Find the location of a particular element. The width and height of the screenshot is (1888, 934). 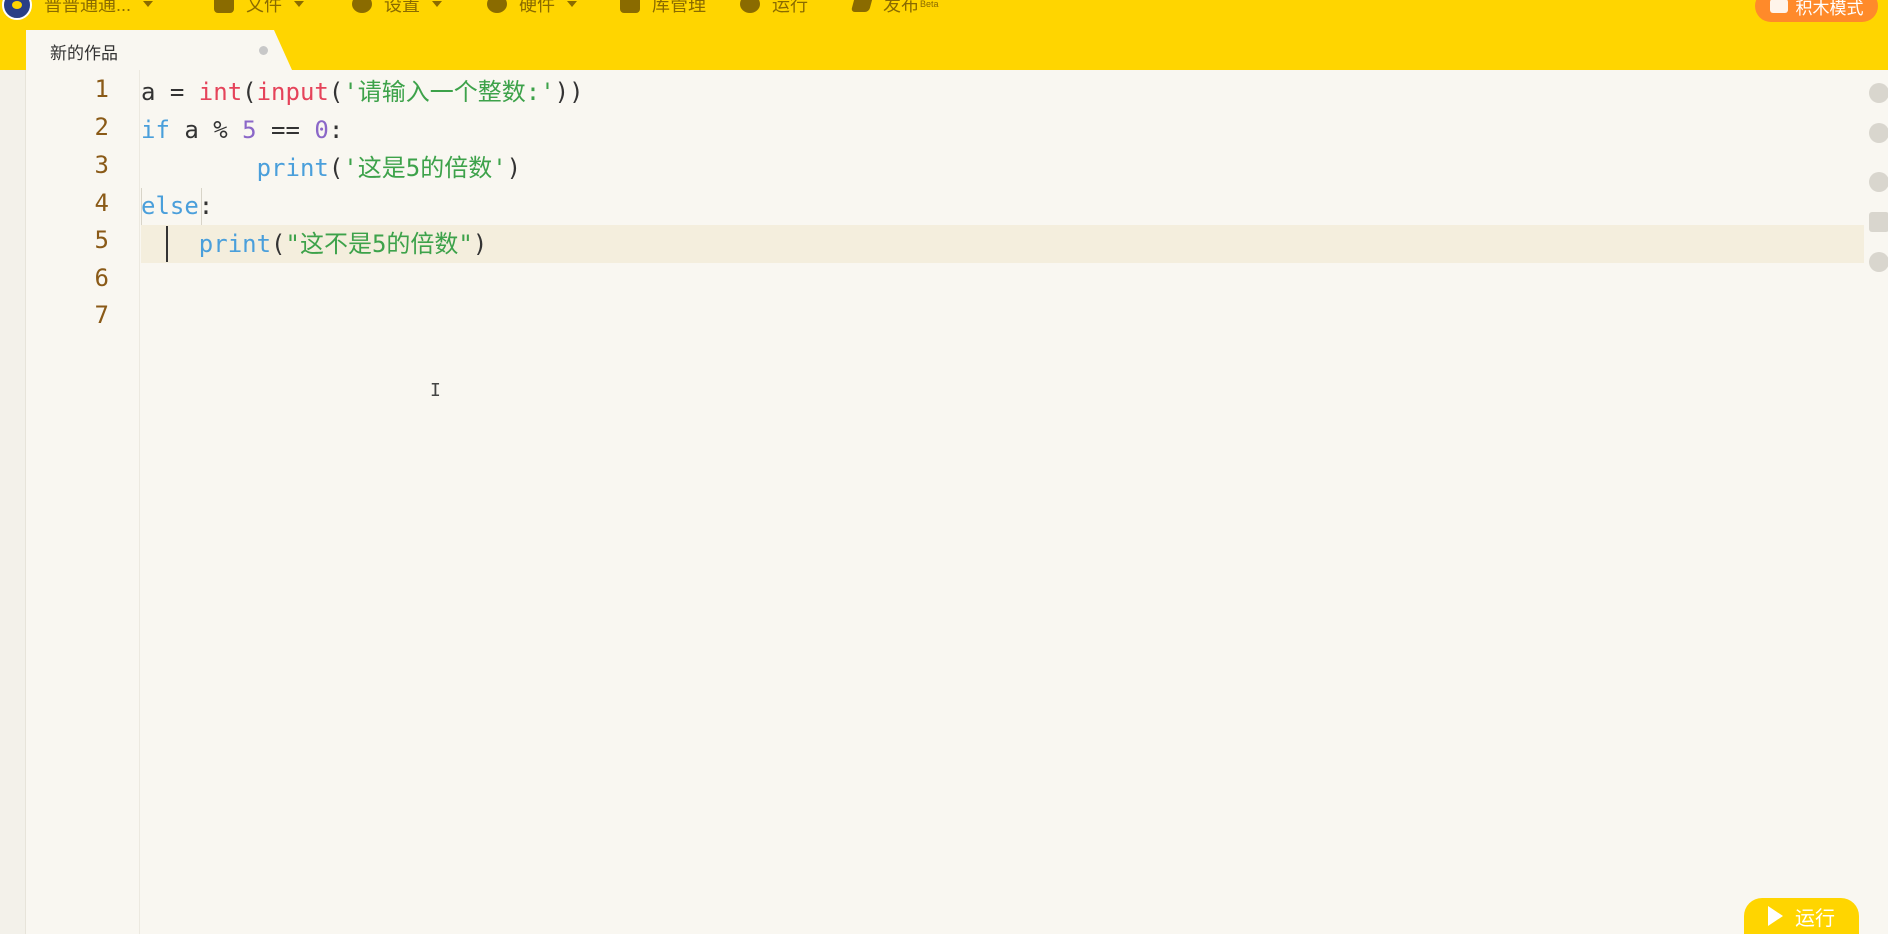

blocks-icon is located at coordinates (1778, 6).